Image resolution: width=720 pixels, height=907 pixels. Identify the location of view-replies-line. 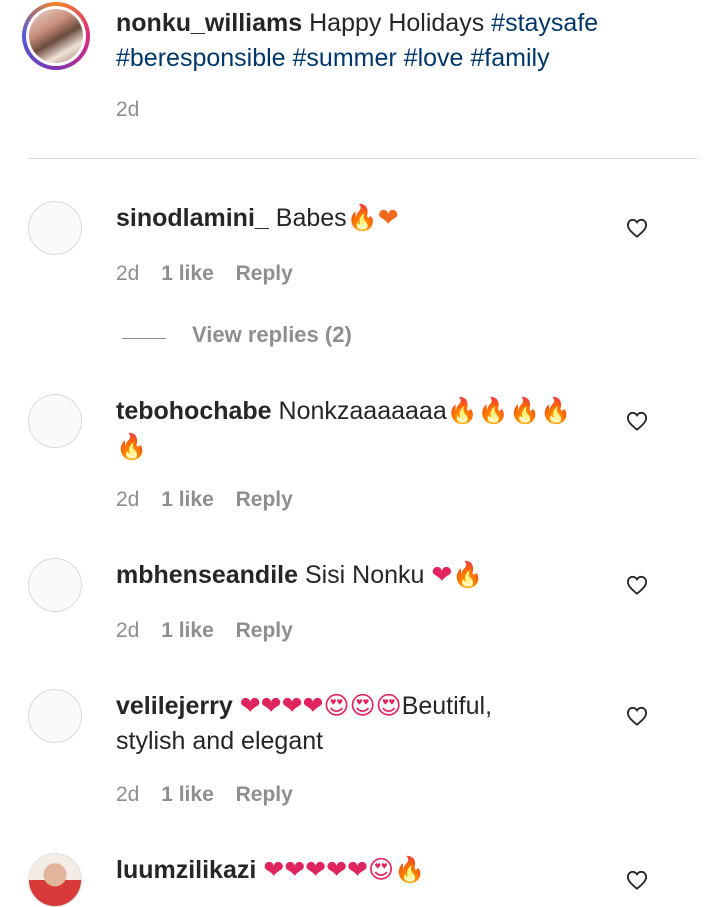
(144, 338).